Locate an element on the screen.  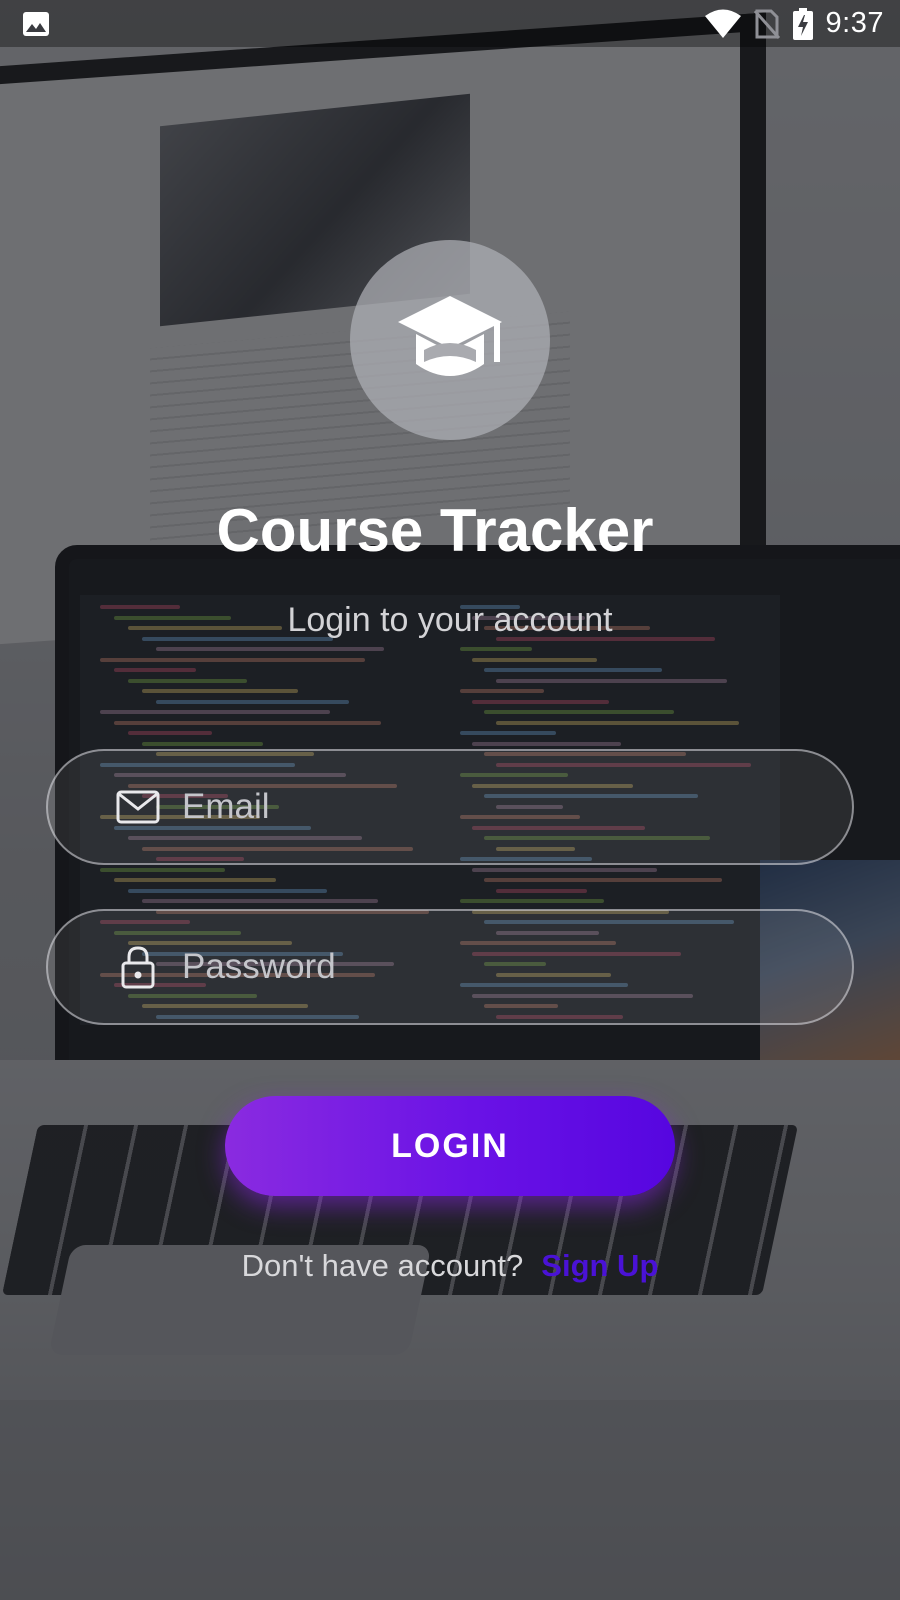
battery-charging-icon is located at coordinates (803, 23).